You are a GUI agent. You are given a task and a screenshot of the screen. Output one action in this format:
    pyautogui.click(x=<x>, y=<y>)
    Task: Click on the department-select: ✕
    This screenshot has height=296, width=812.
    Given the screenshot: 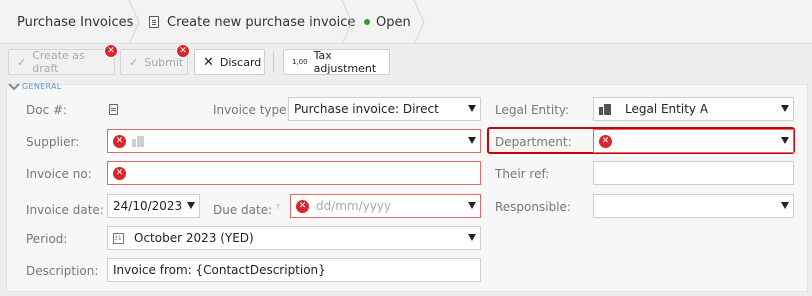 What is the action you would take?
    pyautogui.click(x=693, y=141)
    